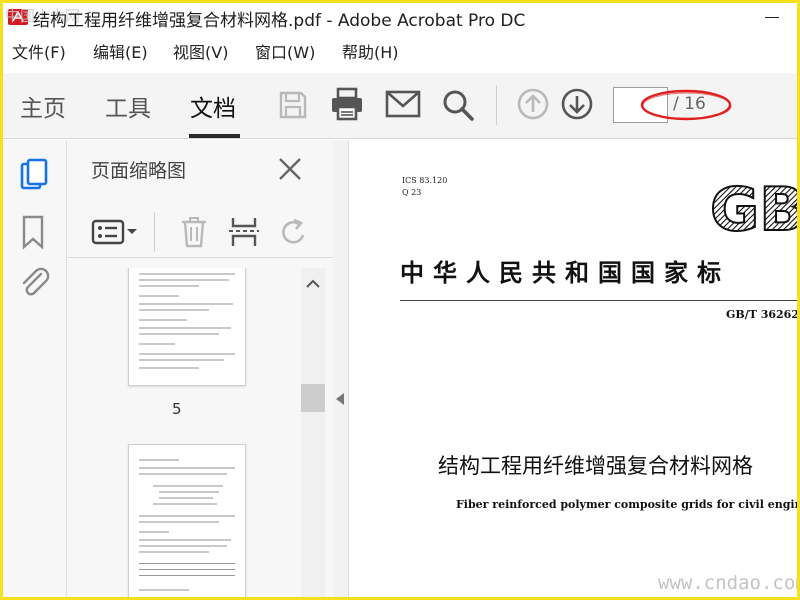 This screenshot has width=800, height=600. What do you see at coordinates (533, 104) in the screenshot?
I see `page-up-icon` at bounding box center [533, 104].